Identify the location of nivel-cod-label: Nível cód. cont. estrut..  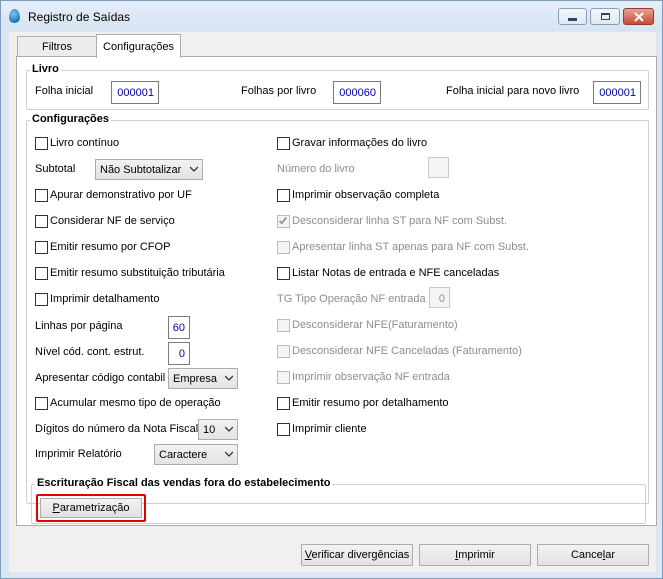
(90, 352).